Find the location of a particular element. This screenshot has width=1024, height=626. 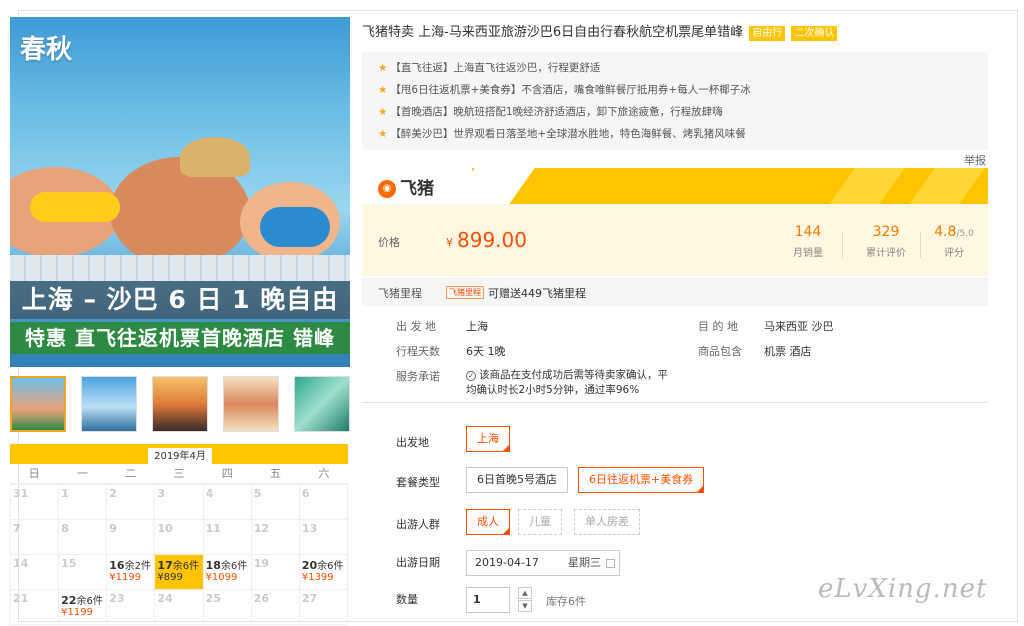

calendar-day-available: 22余6件 ¥1199 is located at coordinates (83, 607).